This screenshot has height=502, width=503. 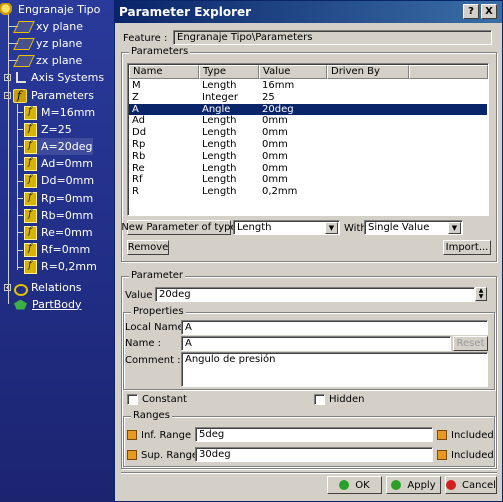 I want to click on tree-node-parameter: Re=0mm, so click(x=55, y=232).